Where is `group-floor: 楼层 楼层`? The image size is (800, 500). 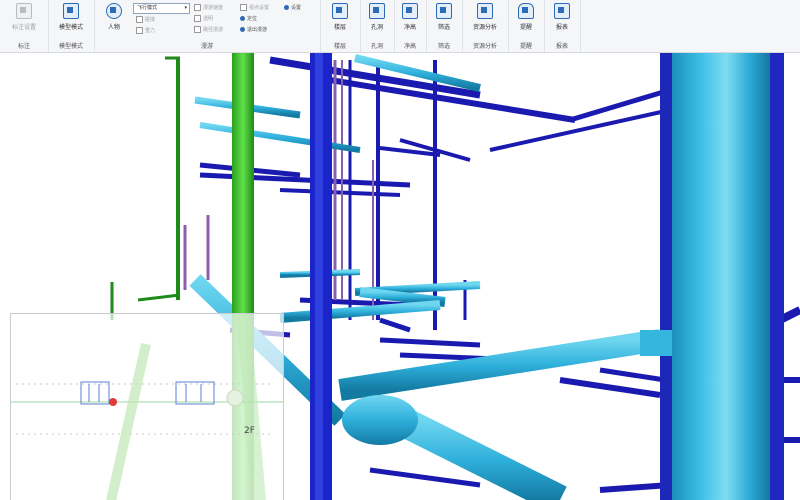
group-floor: 楼层 楼层 is located at coordinates (340, 26).